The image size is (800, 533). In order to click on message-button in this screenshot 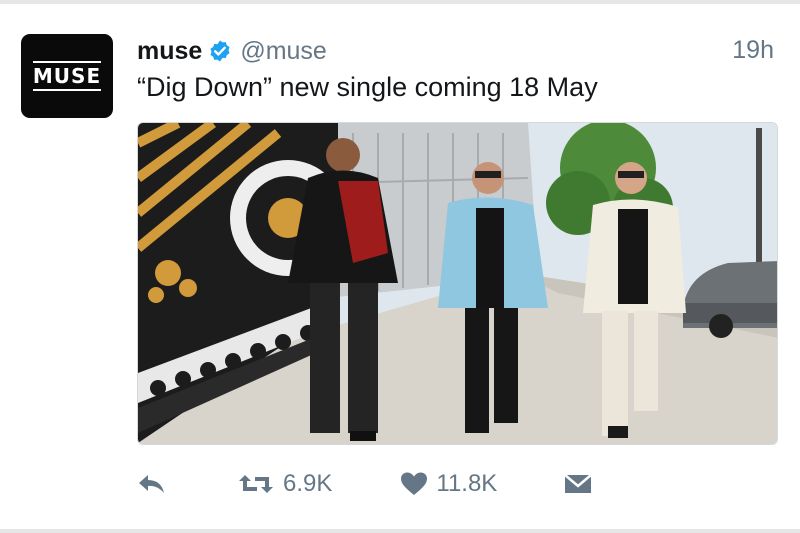, I will do `click(578, 484)`.